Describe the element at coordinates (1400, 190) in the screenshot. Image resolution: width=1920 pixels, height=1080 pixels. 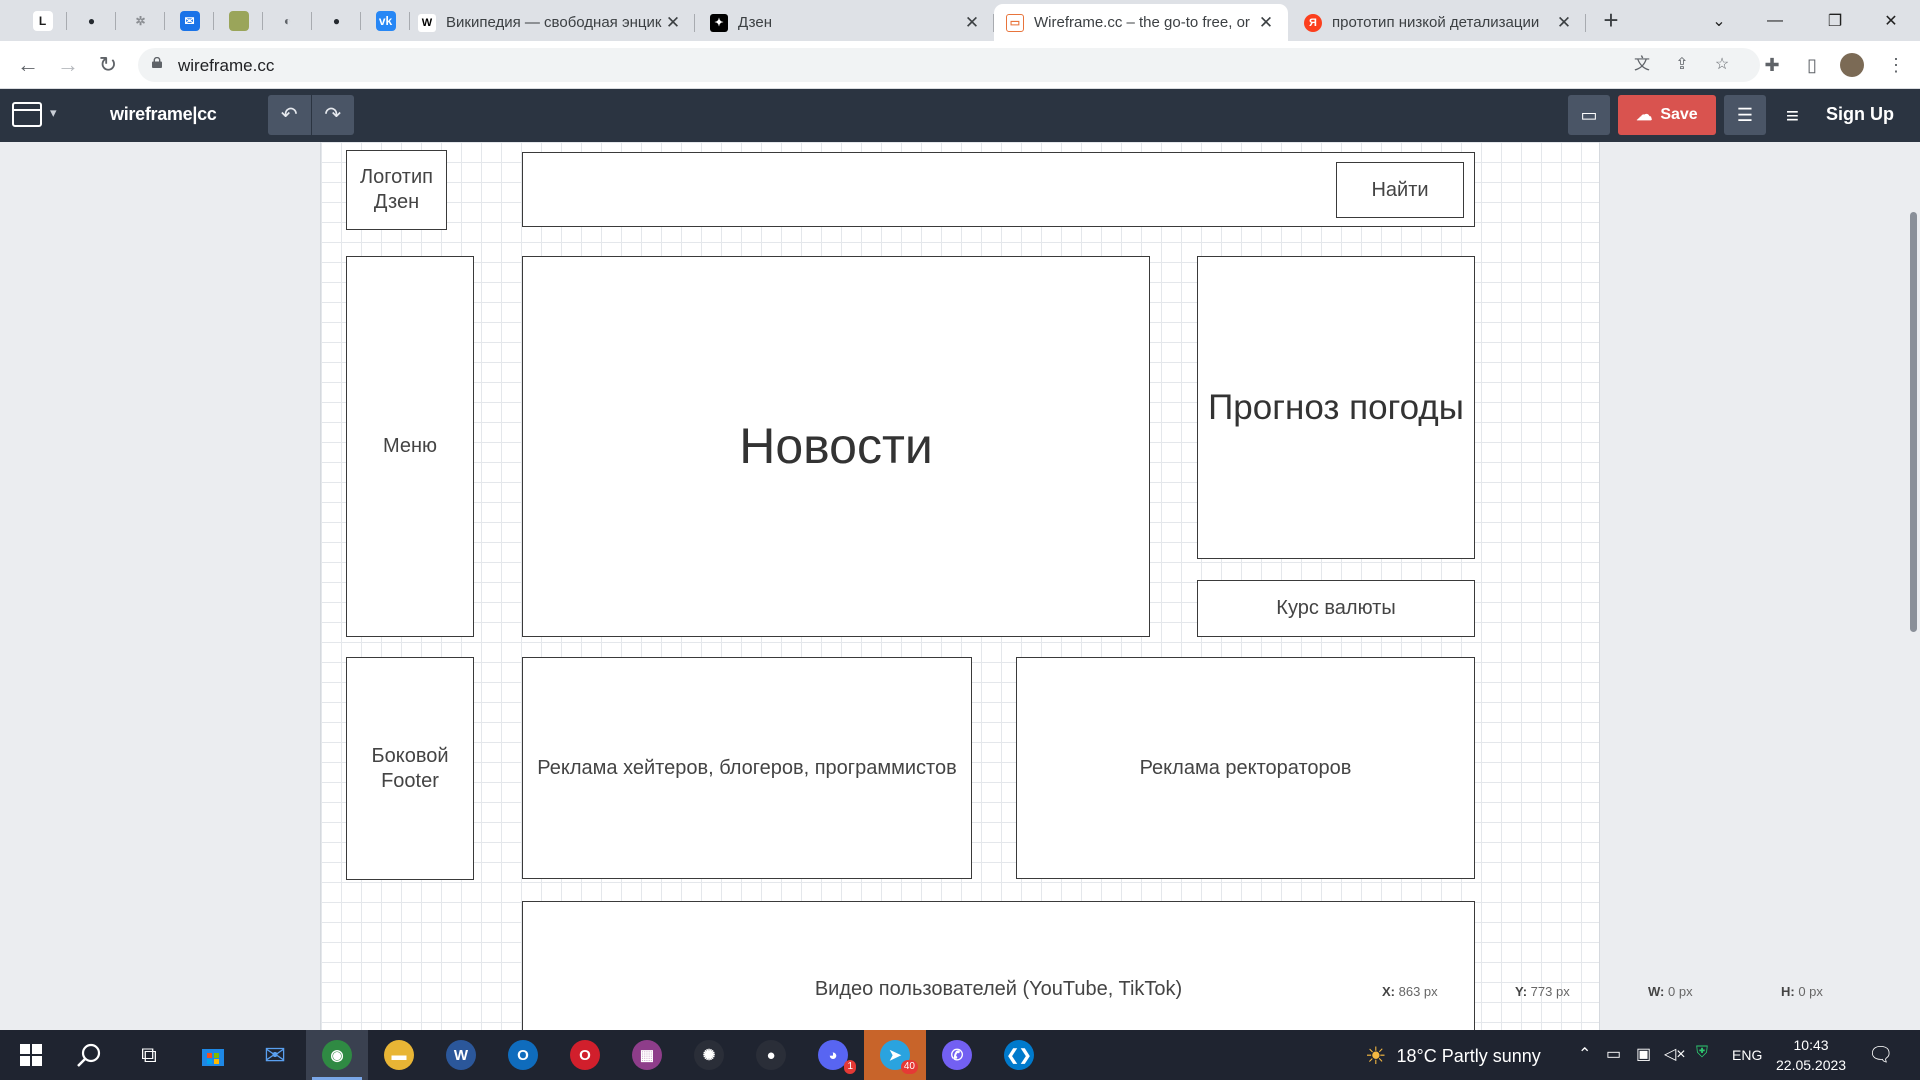
I see `wf-search-button: Найти` at that location.